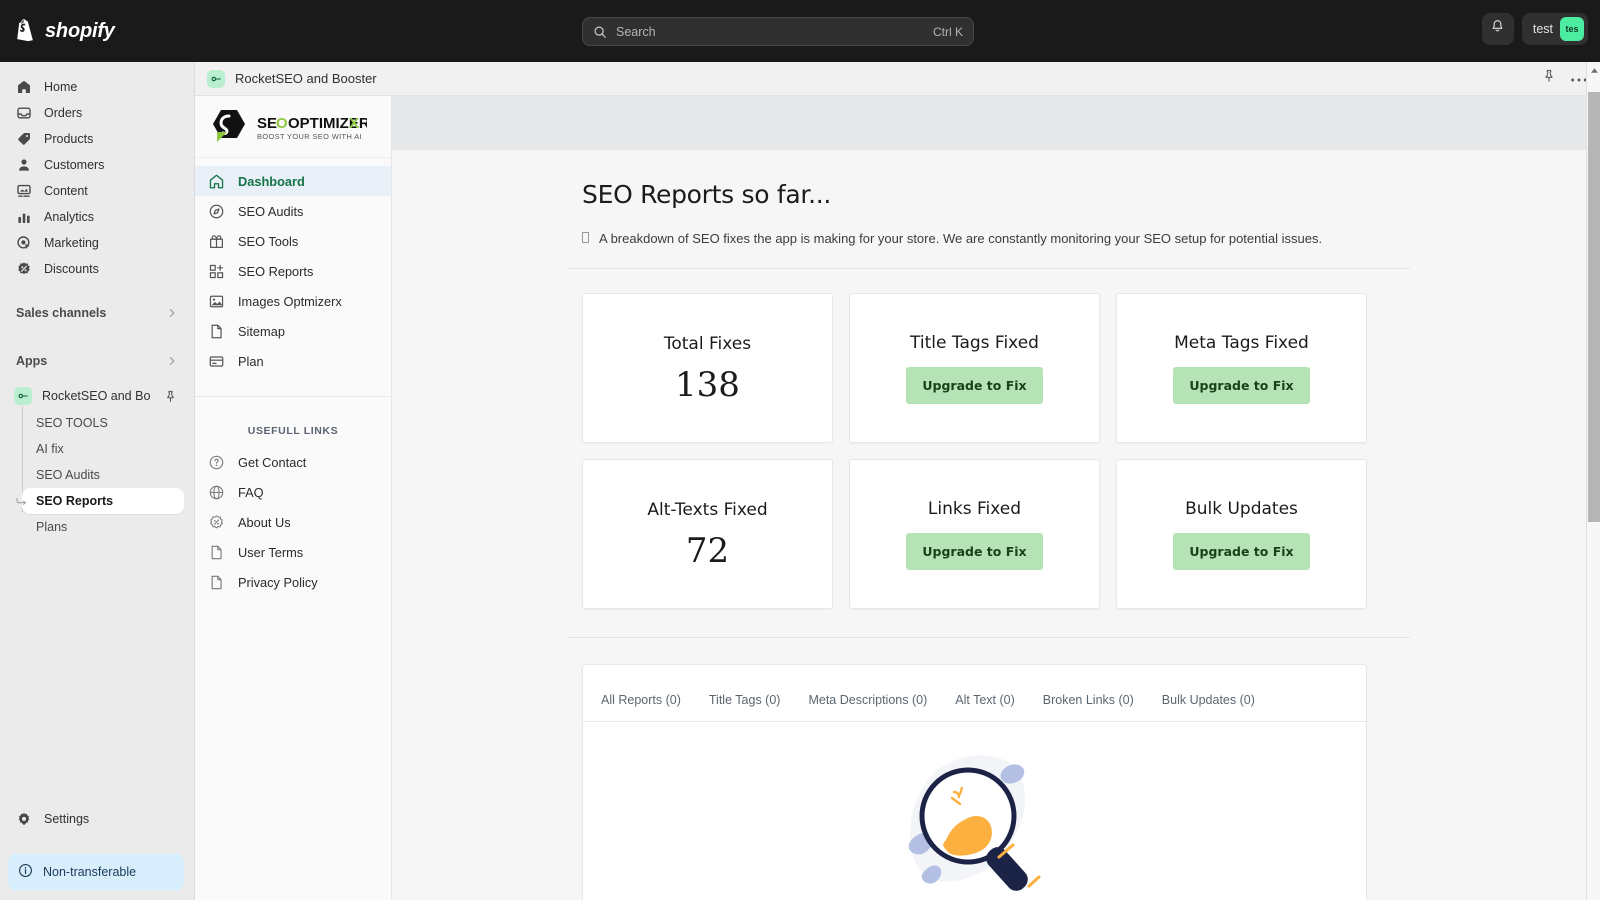 The width and height of the screenshot is (1600, 900). I want to click on global-search: Search Ctrl K, so click(778, 31).